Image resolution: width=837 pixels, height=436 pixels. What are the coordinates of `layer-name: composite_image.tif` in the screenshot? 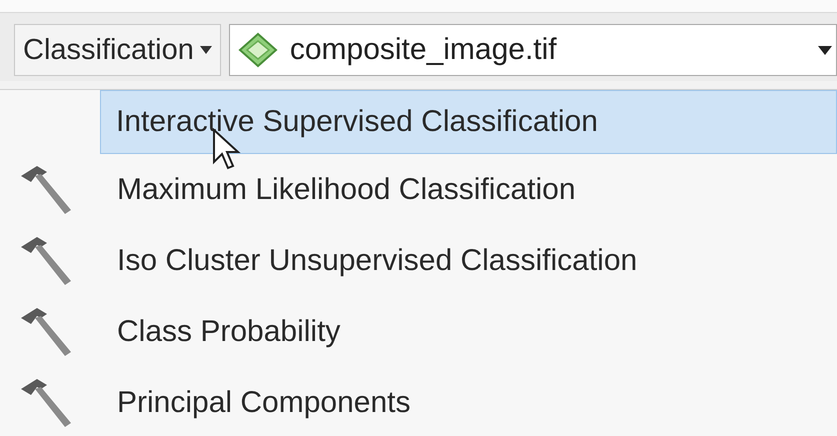 It's located at (424, 50).